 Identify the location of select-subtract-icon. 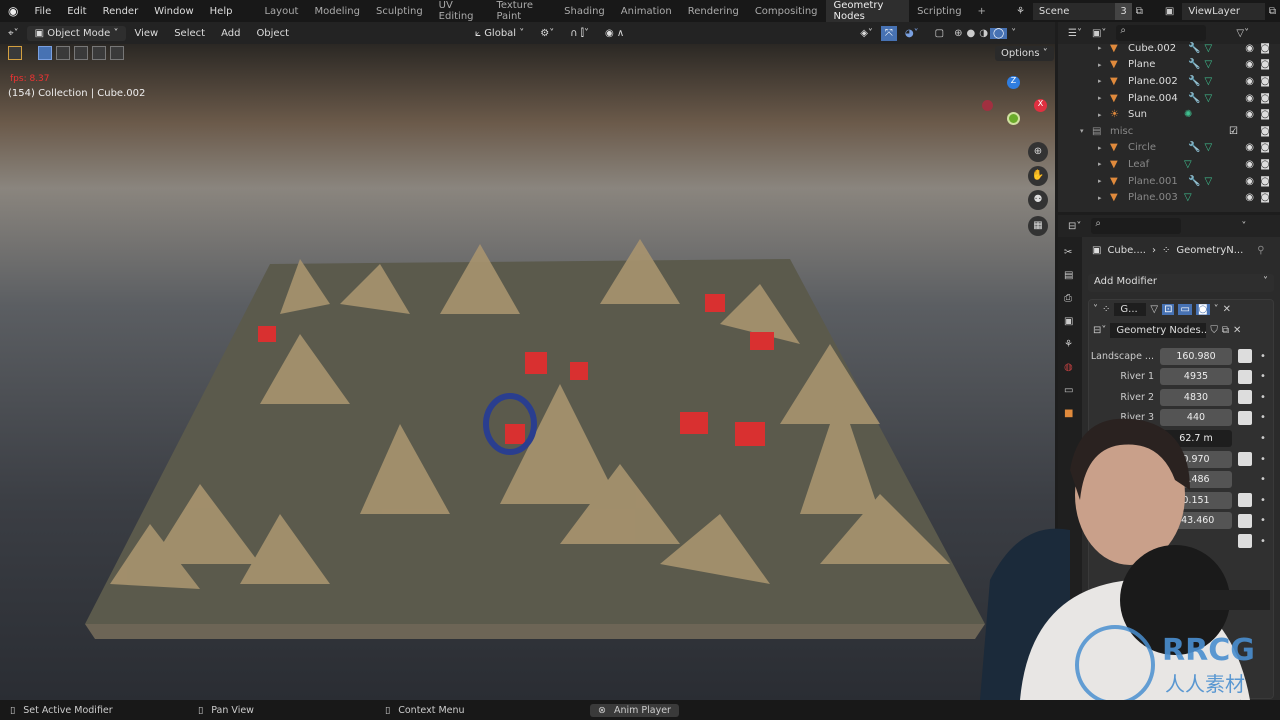
(81, 53).